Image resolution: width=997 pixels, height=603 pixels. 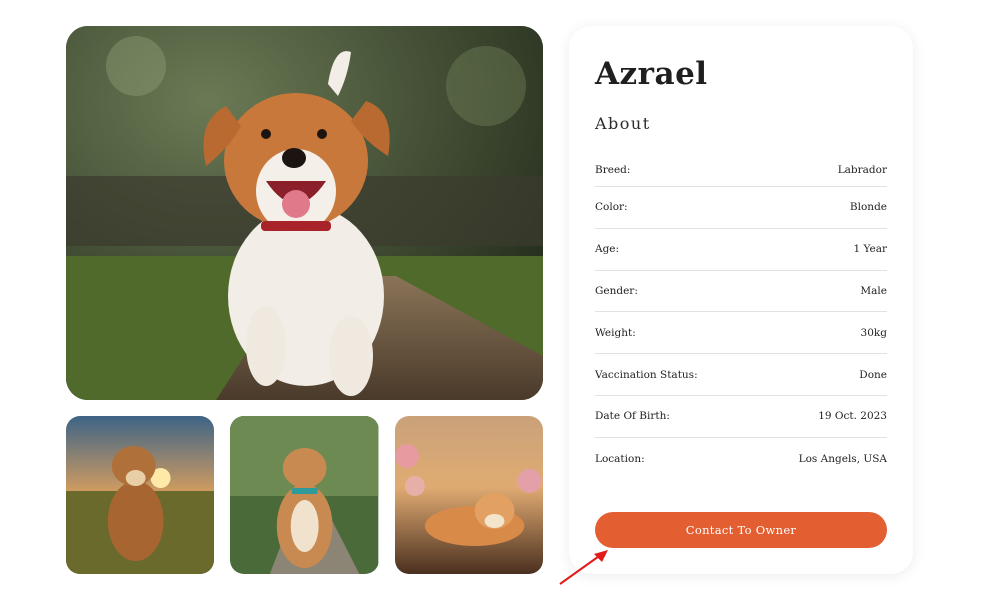 What do you see at coordinates (611, 207) in the screenshot?
I see `detail-label: Color:` at bounding box center [611, 207].